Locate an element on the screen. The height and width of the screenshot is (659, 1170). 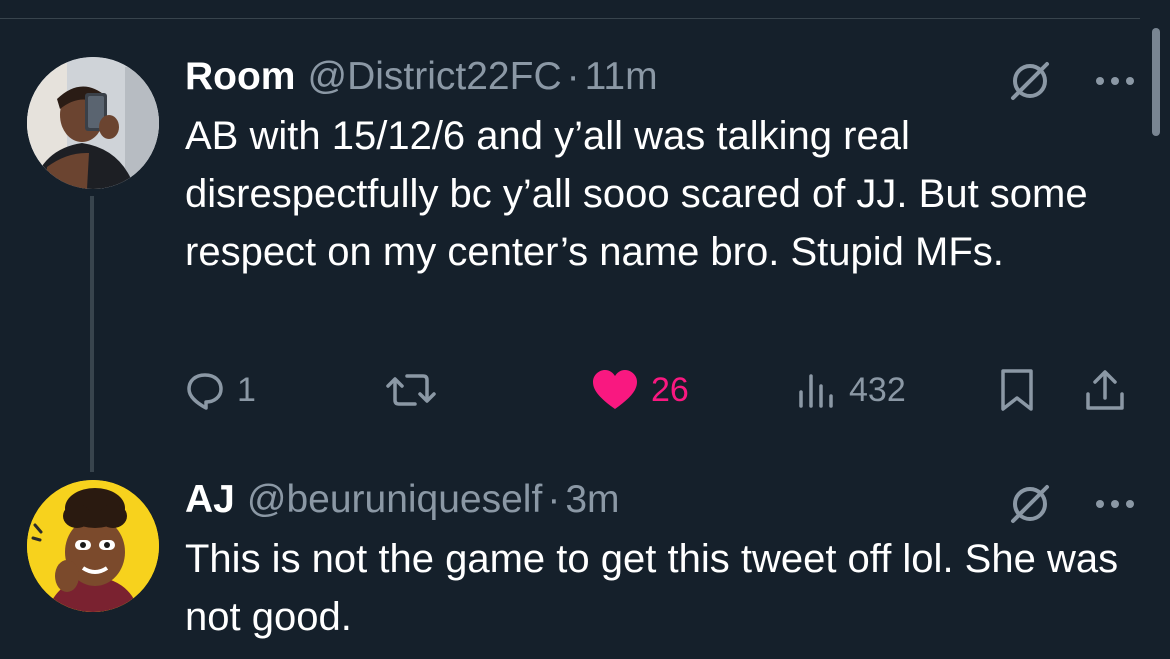
retweet-icon is located at coordinates (411, 390).